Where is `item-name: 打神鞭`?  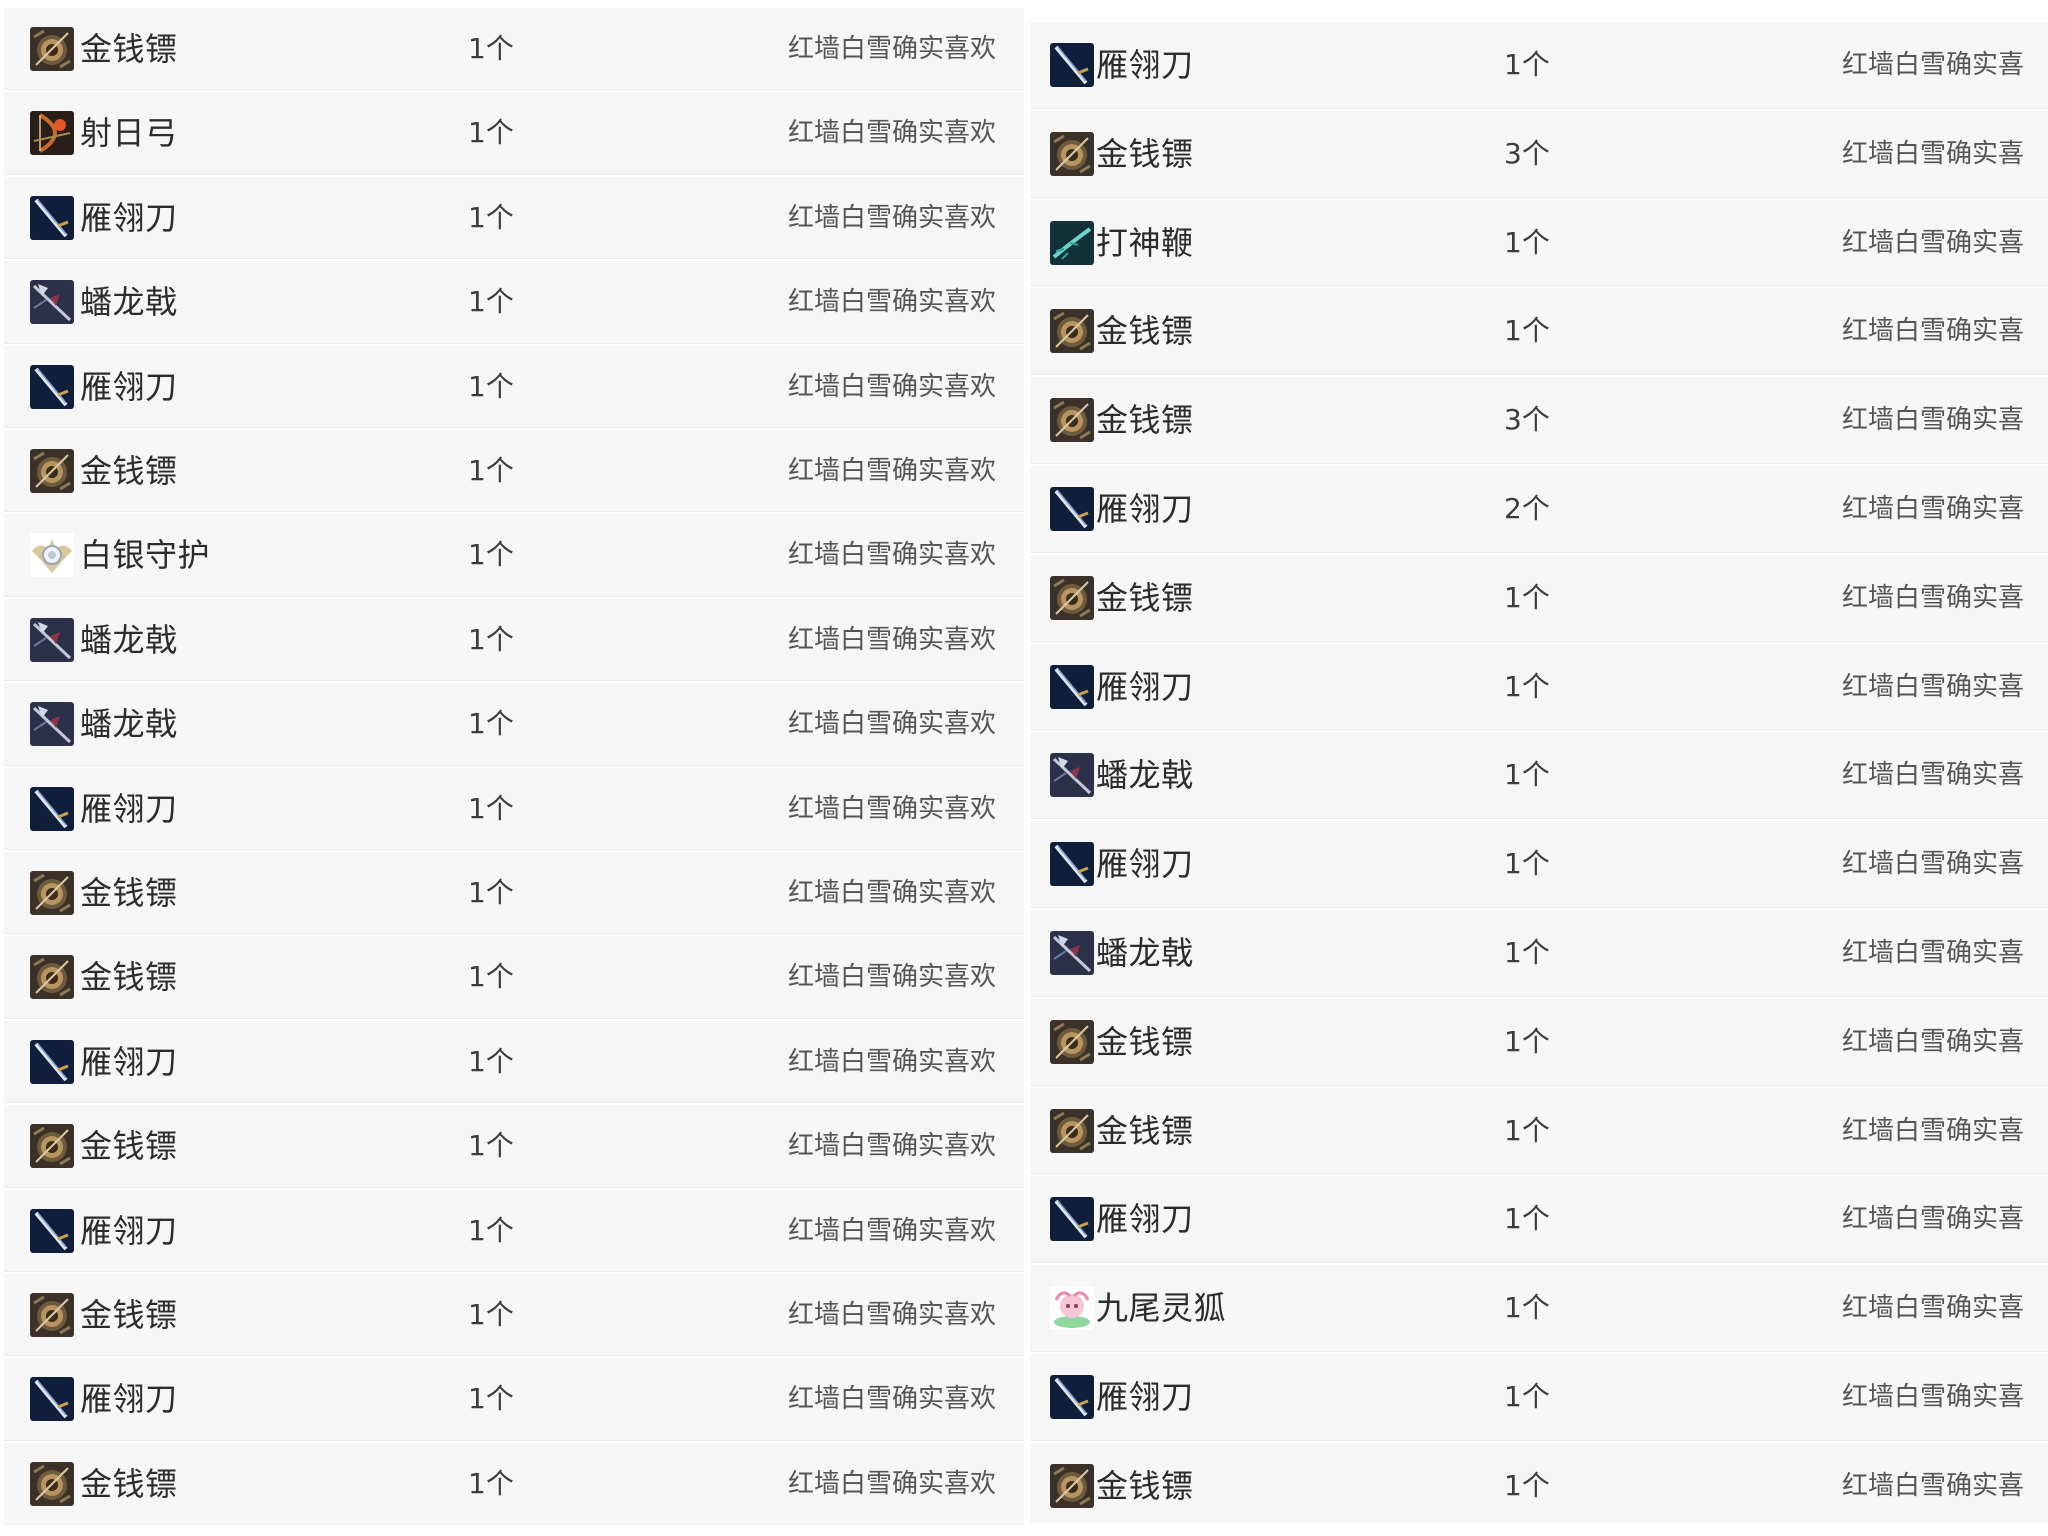 item-name: 打神鞭 is located at coordinates (1145, 242).